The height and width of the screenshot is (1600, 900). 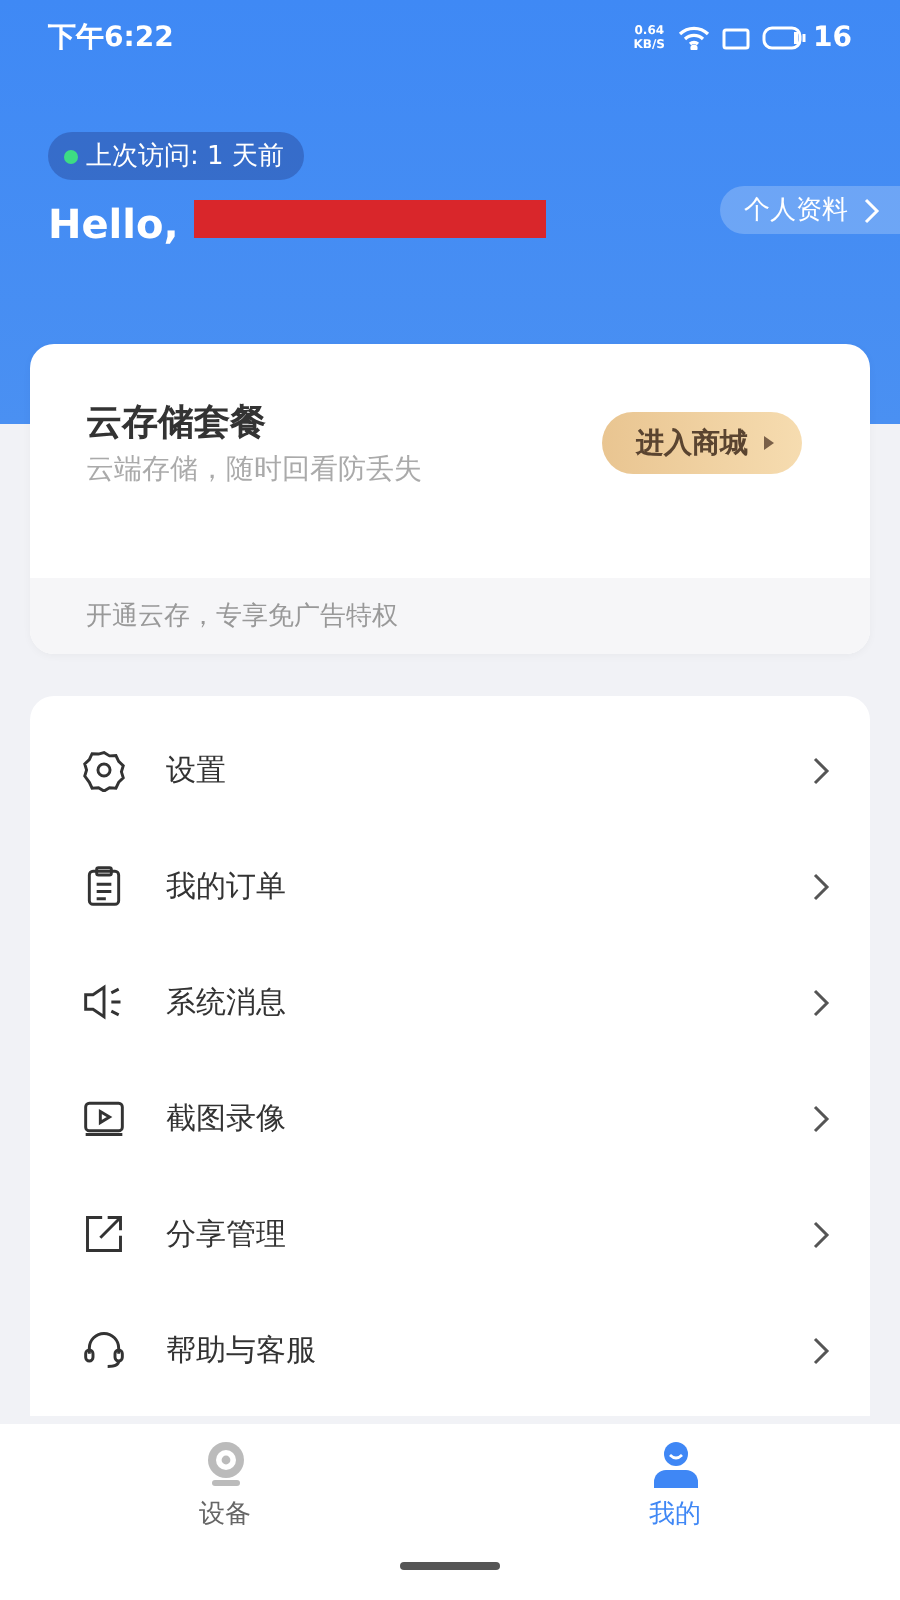 I want to click on menu-item: 截图录像, so click(x=450, y=1118).